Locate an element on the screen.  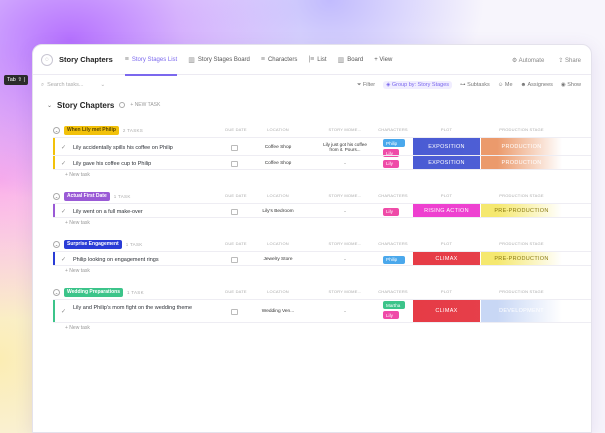
add-view-button: + View is located at coordinates (383, 60).